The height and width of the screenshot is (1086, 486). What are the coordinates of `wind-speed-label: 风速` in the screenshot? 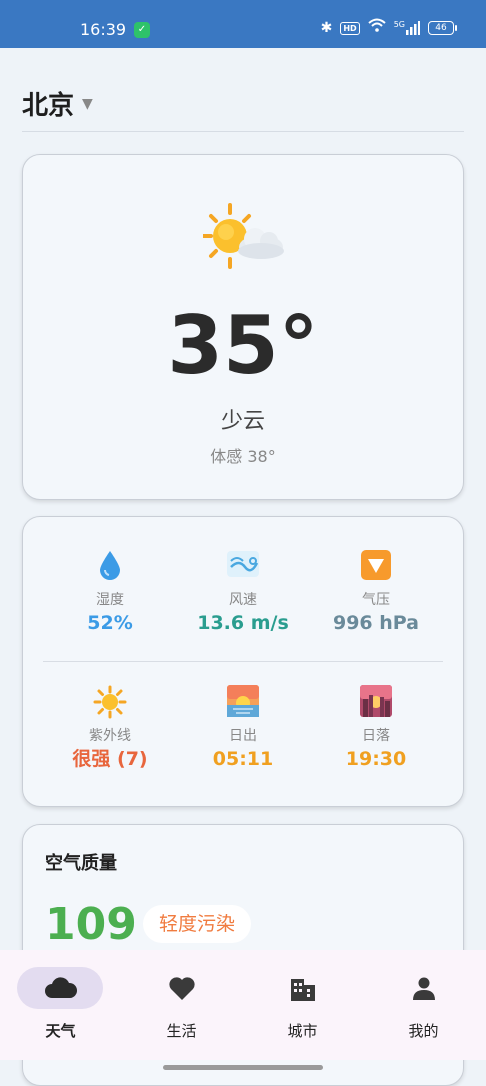 It's located at (243, 600).